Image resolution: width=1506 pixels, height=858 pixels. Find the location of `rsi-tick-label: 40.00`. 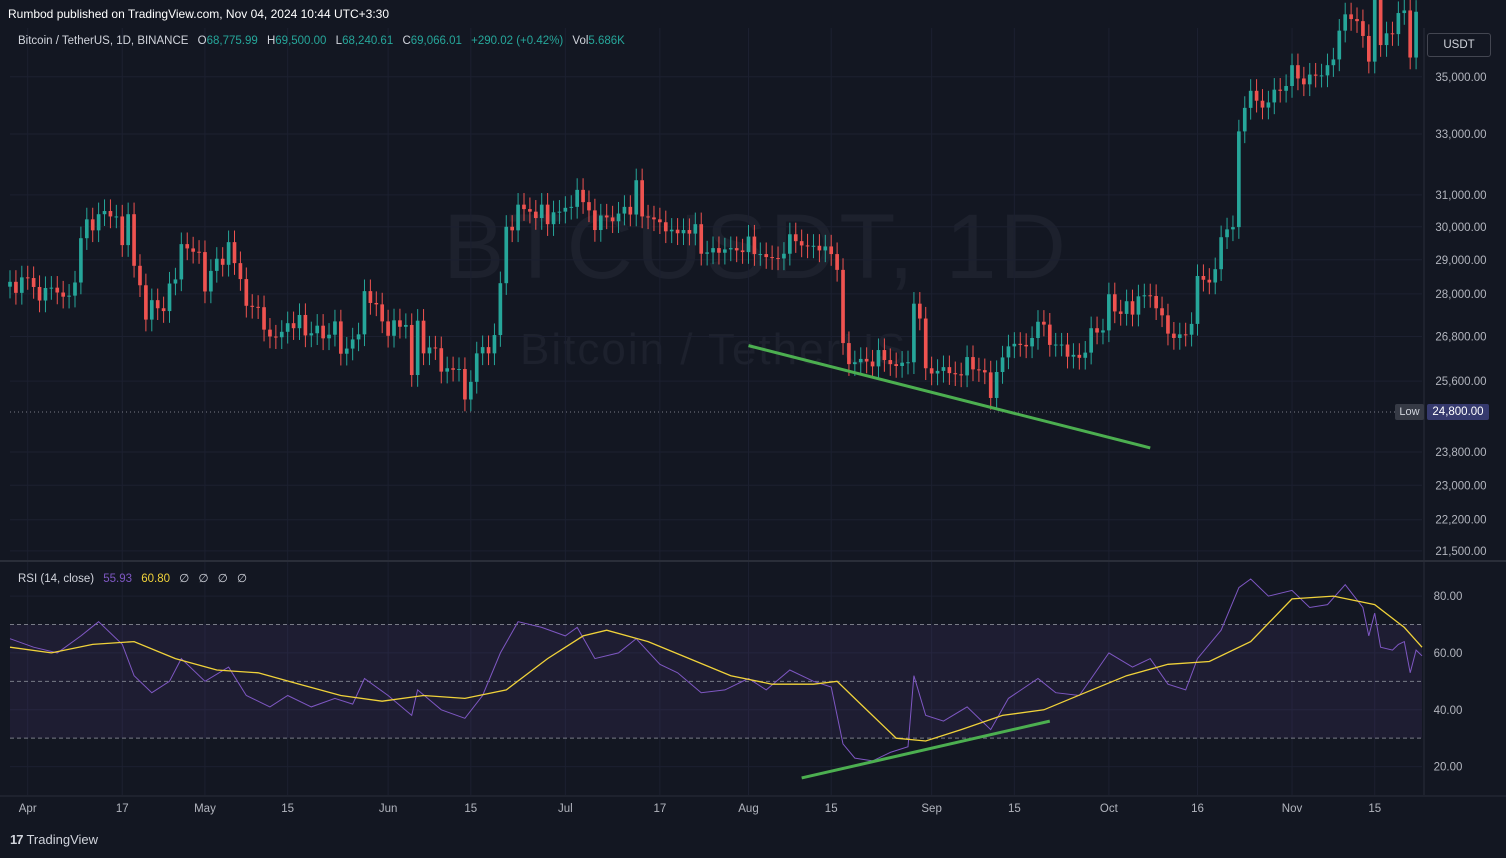

rsi-tick-label: 40.00 is located at coordinates (1448, 711).